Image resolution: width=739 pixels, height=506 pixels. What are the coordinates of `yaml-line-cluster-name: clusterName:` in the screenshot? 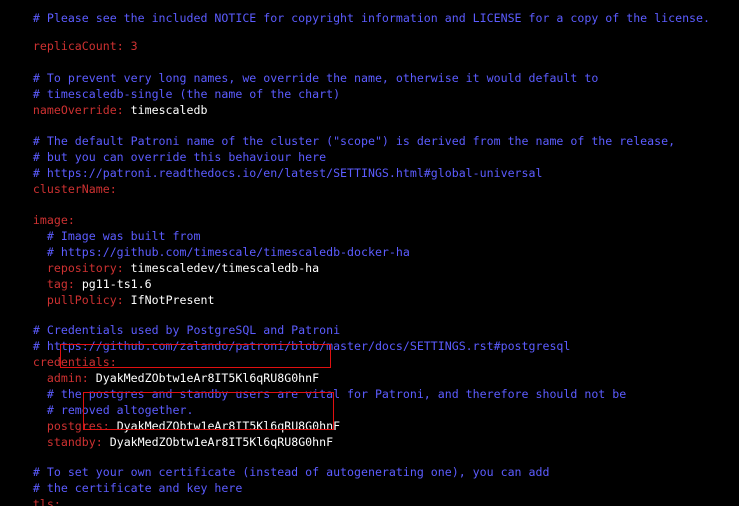 It's located at (61, 180).